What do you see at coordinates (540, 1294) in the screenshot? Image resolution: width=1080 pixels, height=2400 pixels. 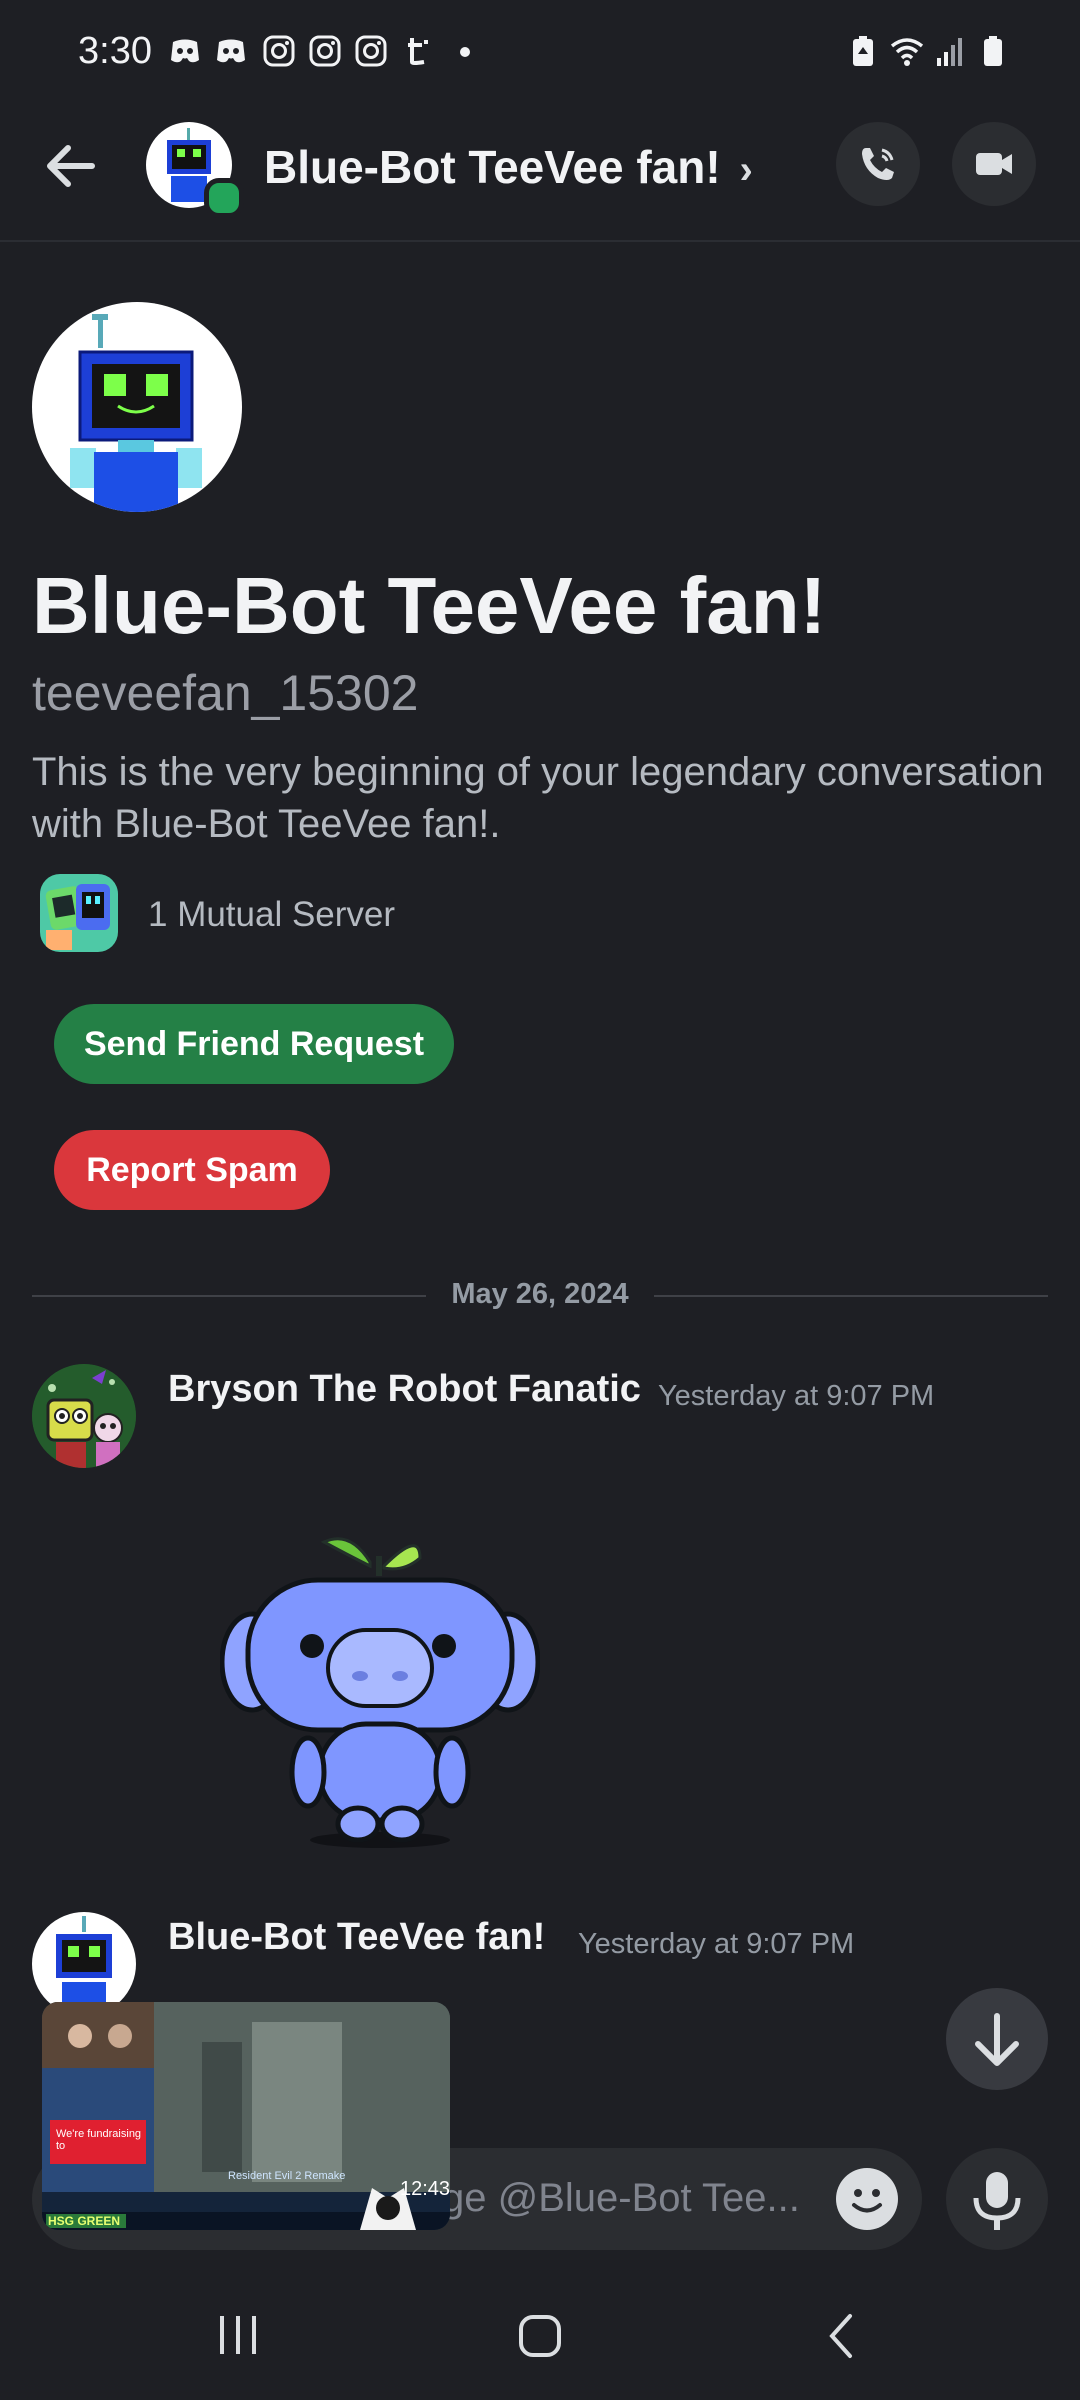 I see `date-divider: May 26, 2024` at bounding box center [540, 1294].